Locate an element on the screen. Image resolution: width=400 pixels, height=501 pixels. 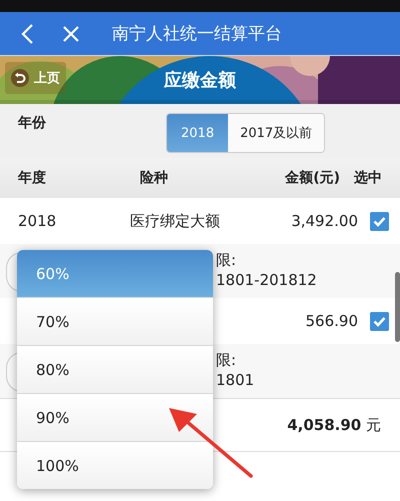
type-cell-text: 医疗绑定大额 is located at coordinates (175, 221).